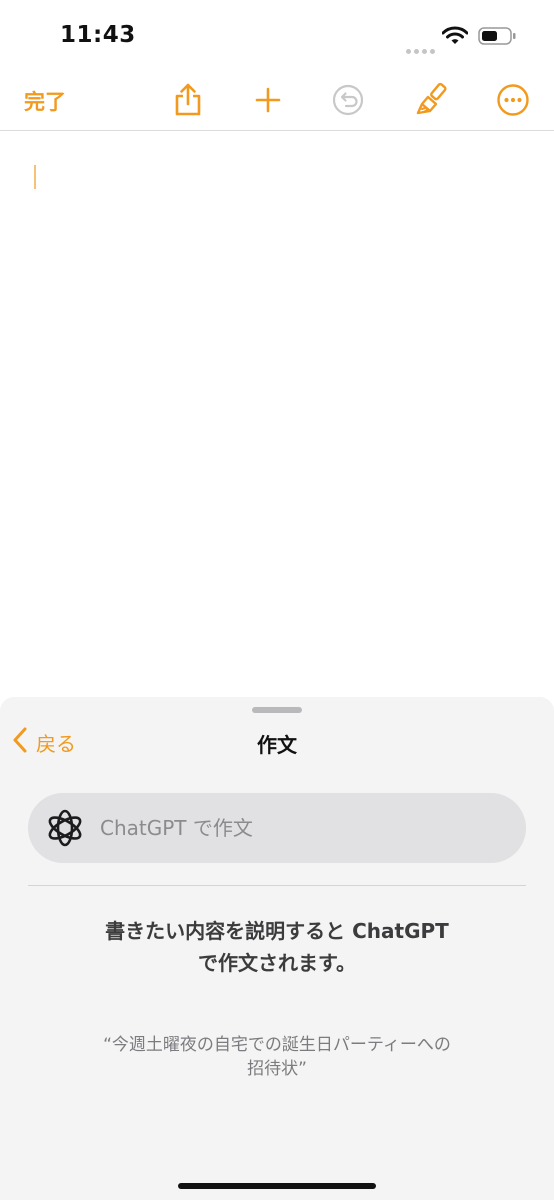 Image resolution: width=554 pixels, height=1200 pixels. I want to click on plus-icon, so click(268, 100).